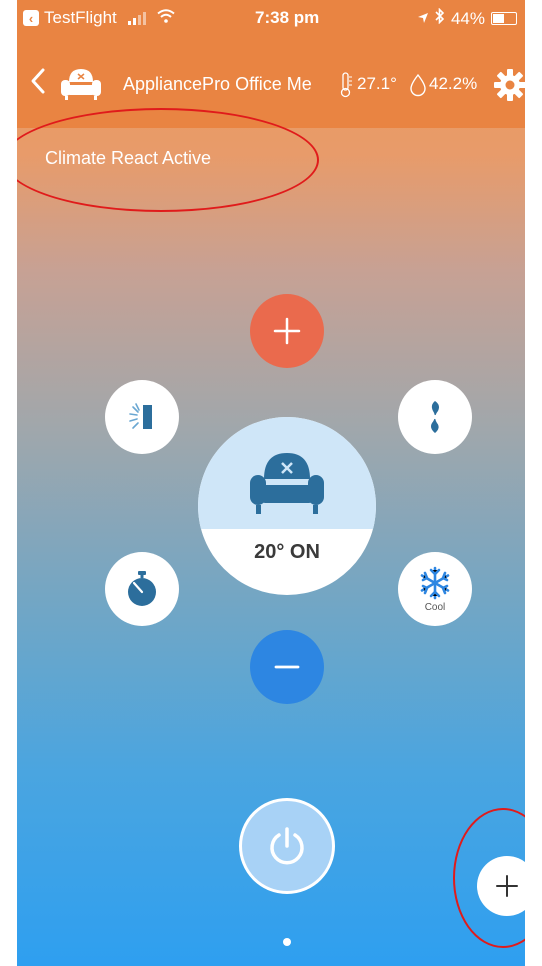 The width and height of the screenshot is (542, 966). Describe the element at coordinates (377, 83) in the screenshot. I see `room-temperature: 27.1°` at that location.